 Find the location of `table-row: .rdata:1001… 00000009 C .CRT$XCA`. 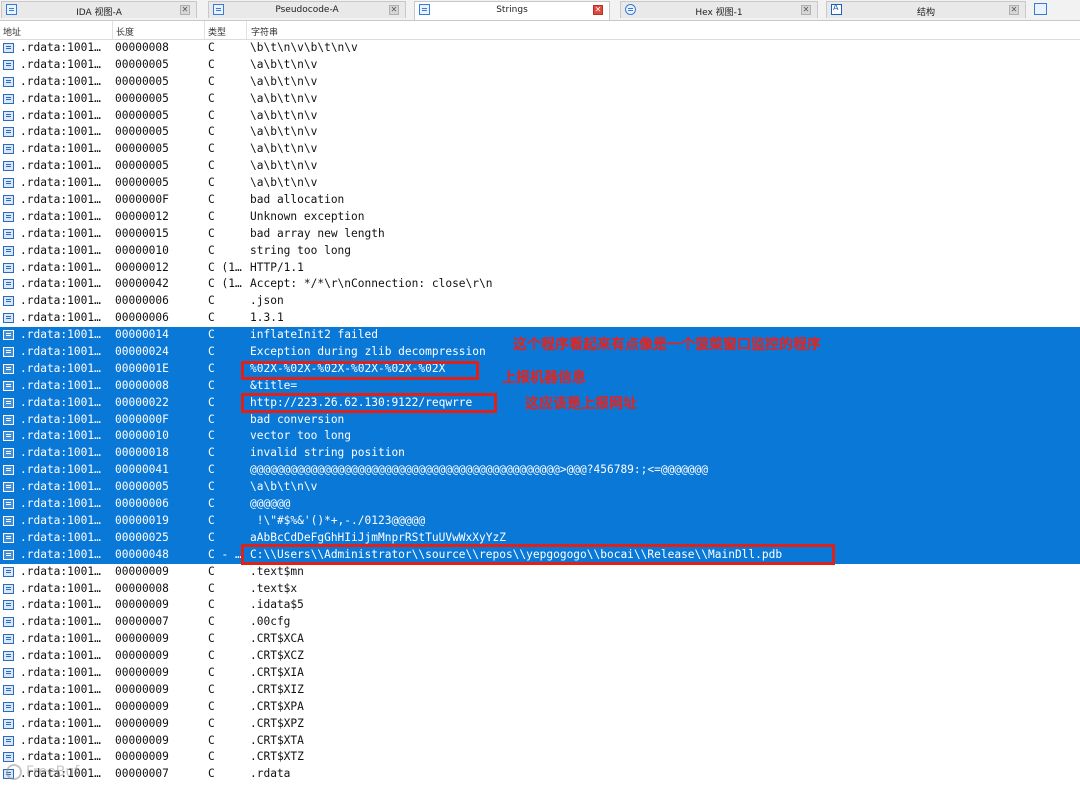

table-row: .rdata:1001… 00000009 C .CRT$XCA is located at coordinates (540, 639).